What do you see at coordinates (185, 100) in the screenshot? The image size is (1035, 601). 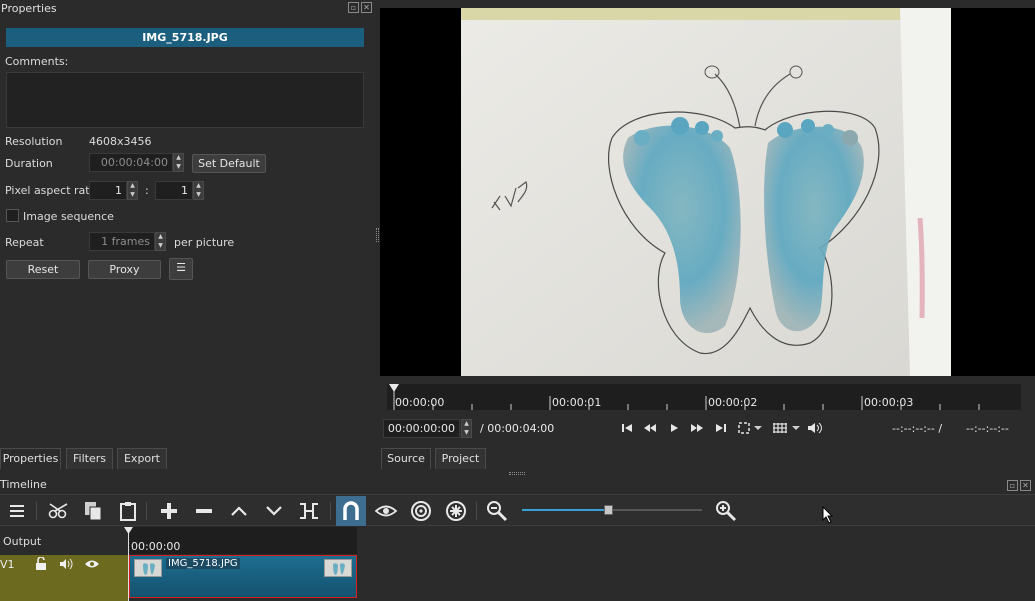 I see `comments-field` at bounding box center [185, 100].